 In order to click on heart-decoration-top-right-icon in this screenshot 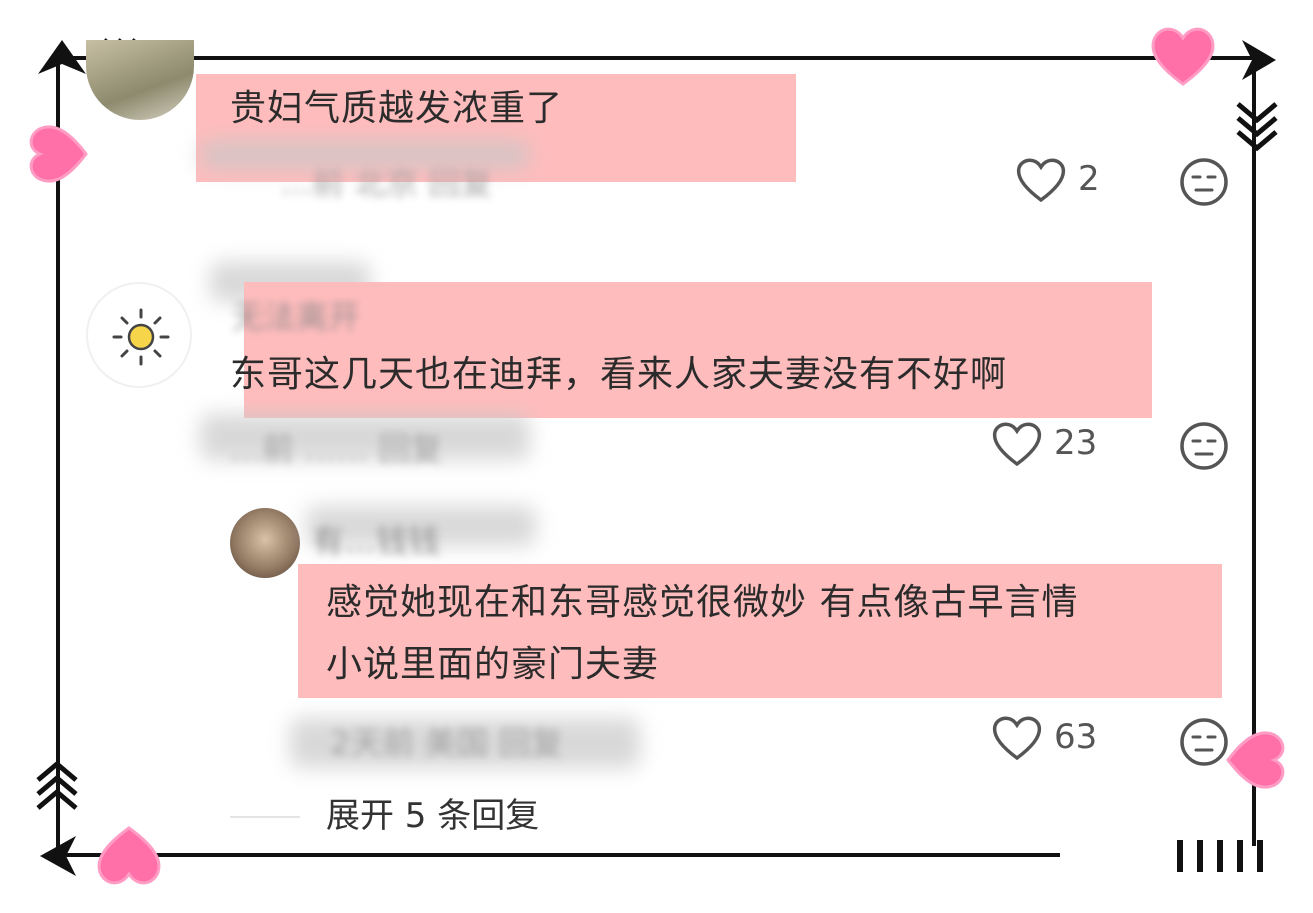, I will do `click(1183, 56)`.